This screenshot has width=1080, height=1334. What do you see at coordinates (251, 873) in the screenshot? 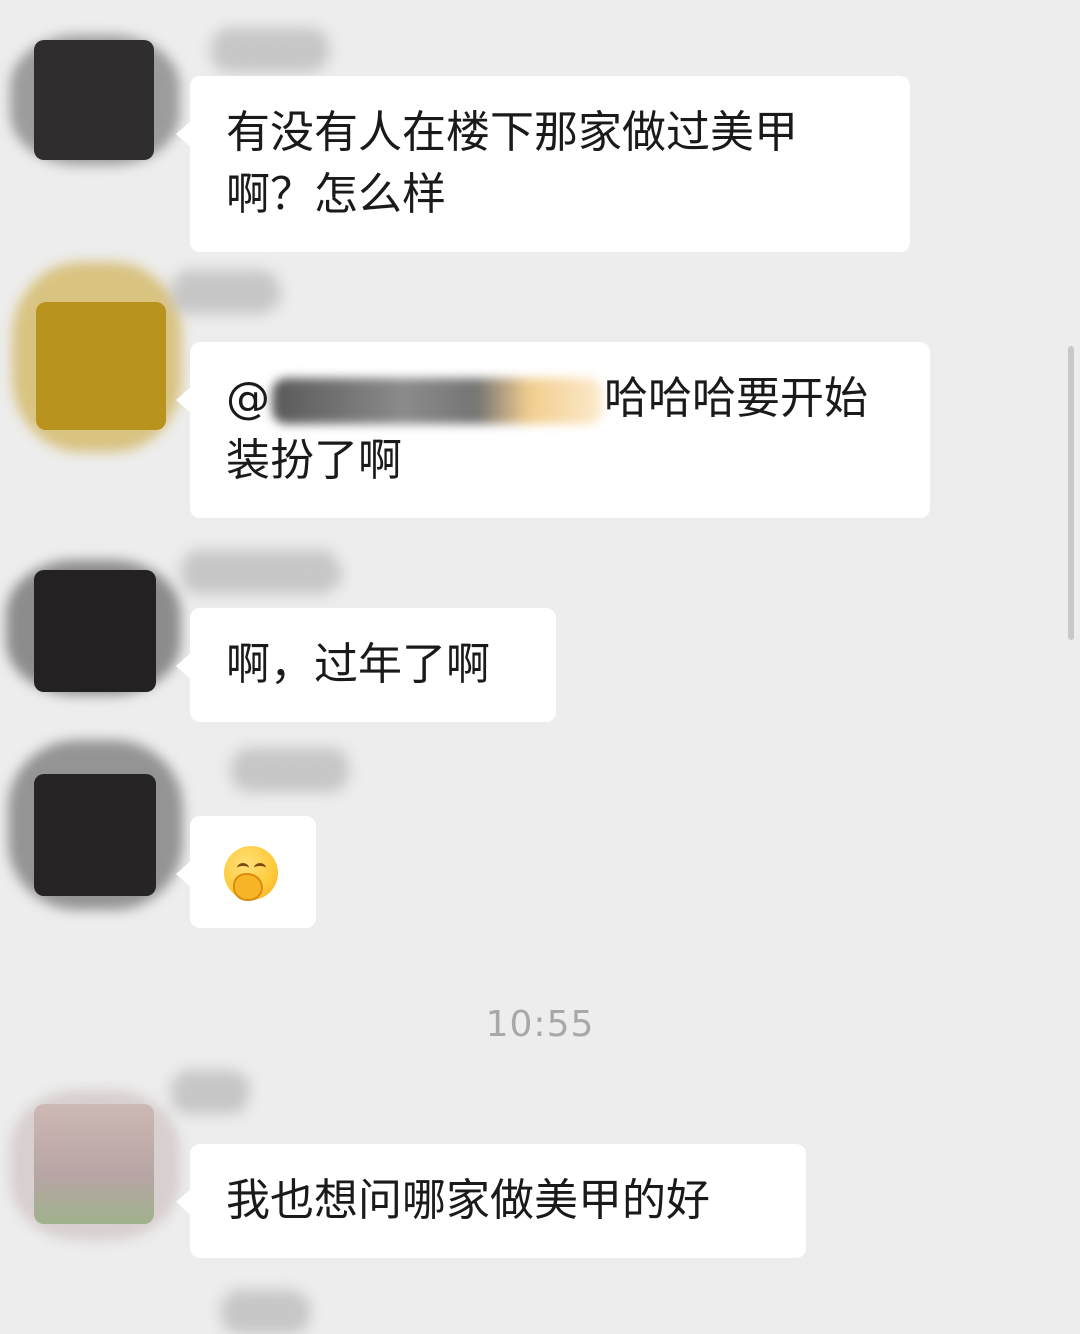
I see `covering-mouth-smile-emoji-icon` at bounding box center [251, 873].